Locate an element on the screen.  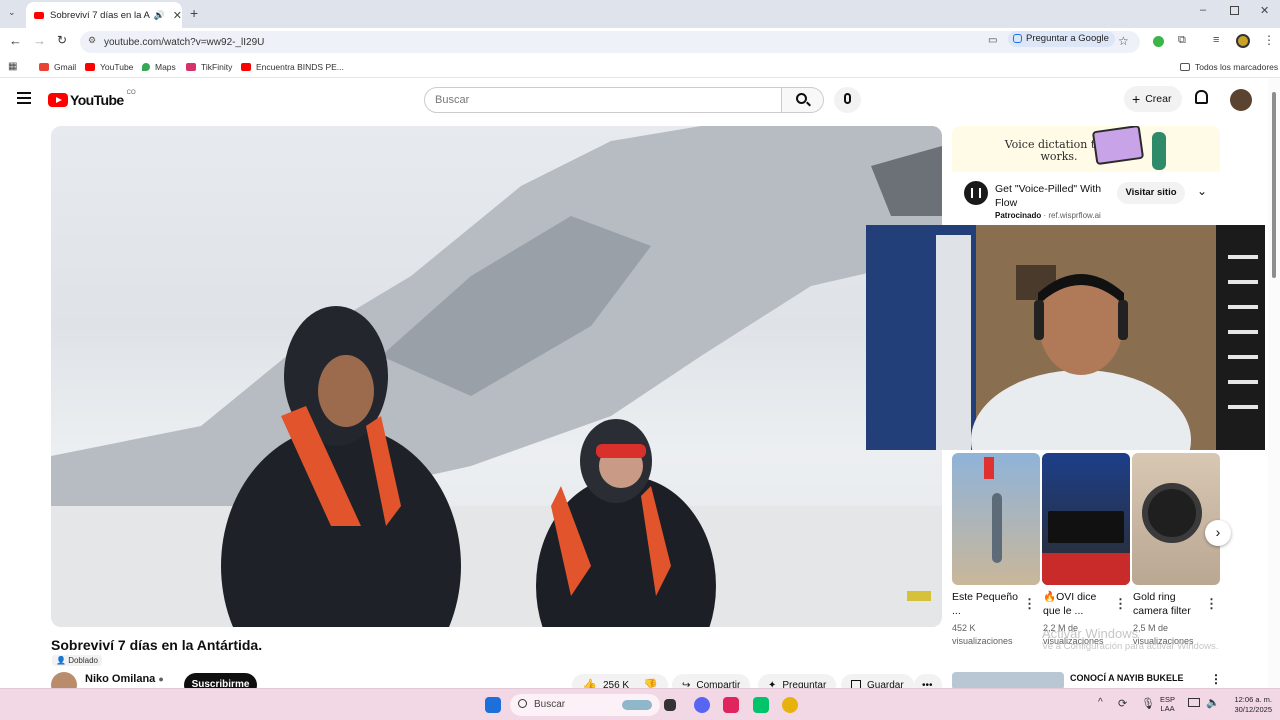
hamburger-menu-icon is located at coordinates (24, 98).